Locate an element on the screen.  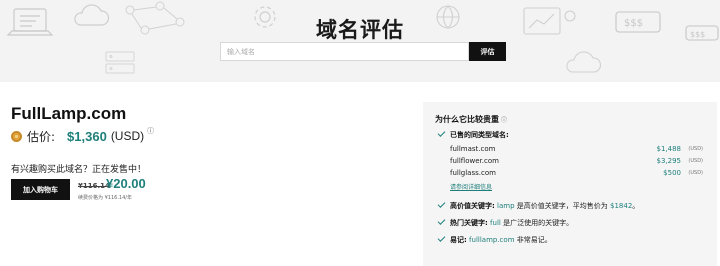
panel-title-text: 为什么它比较贵重 is located at coordinates (467, 119).